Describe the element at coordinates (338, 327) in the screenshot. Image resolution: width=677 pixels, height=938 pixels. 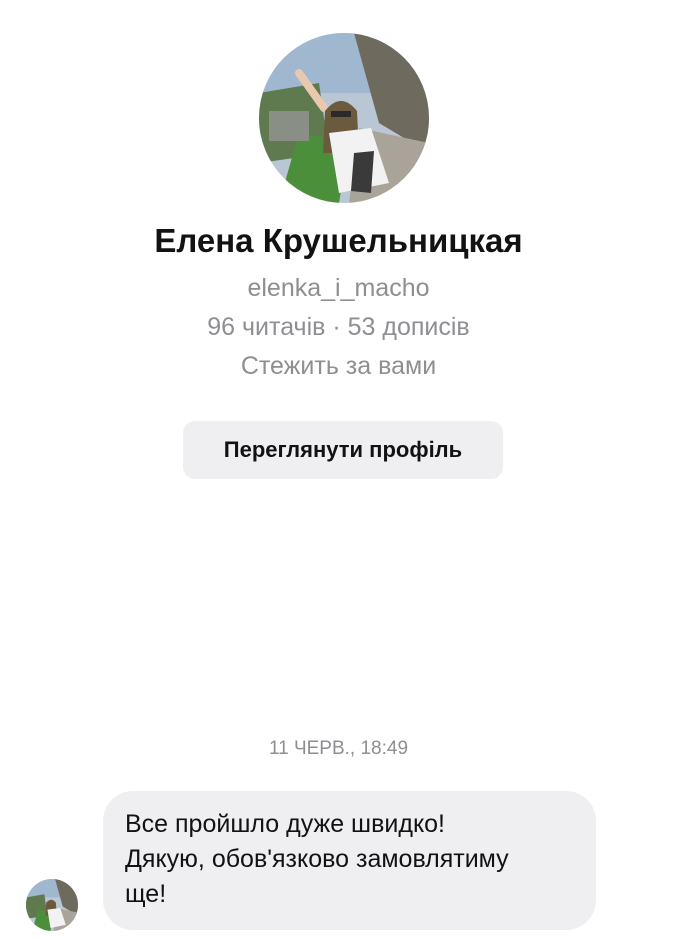
I see `profile-stats: 96 читачів · 53 дописів` at that location.